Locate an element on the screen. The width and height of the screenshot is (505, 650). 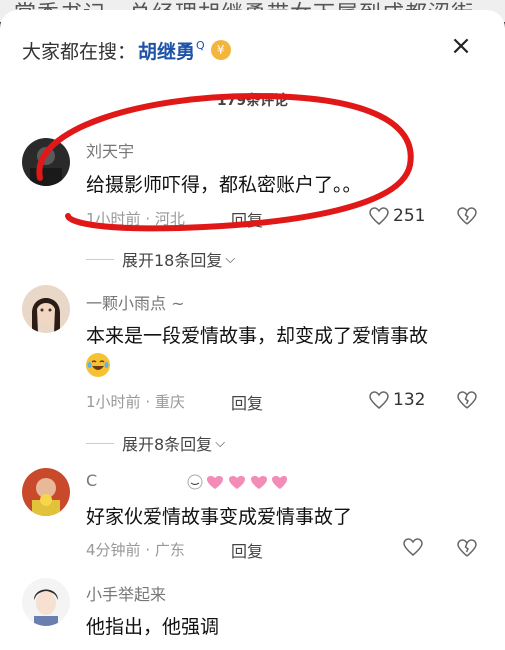
search-mini-icon: Q is located at coordinates (200, 45).